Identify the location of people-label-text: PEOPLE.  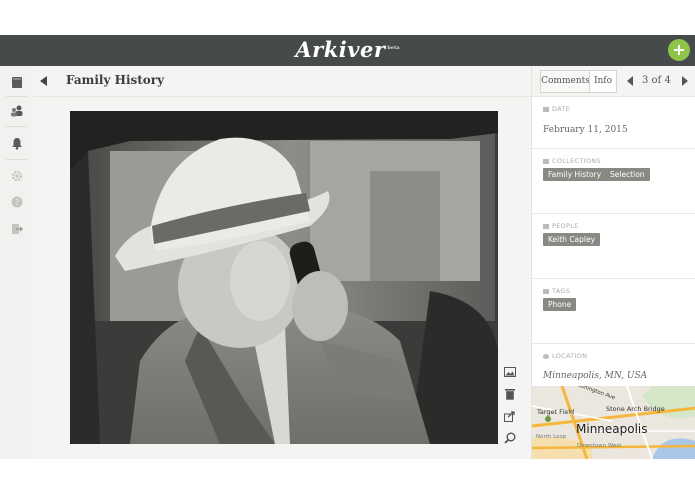
(565, 226).